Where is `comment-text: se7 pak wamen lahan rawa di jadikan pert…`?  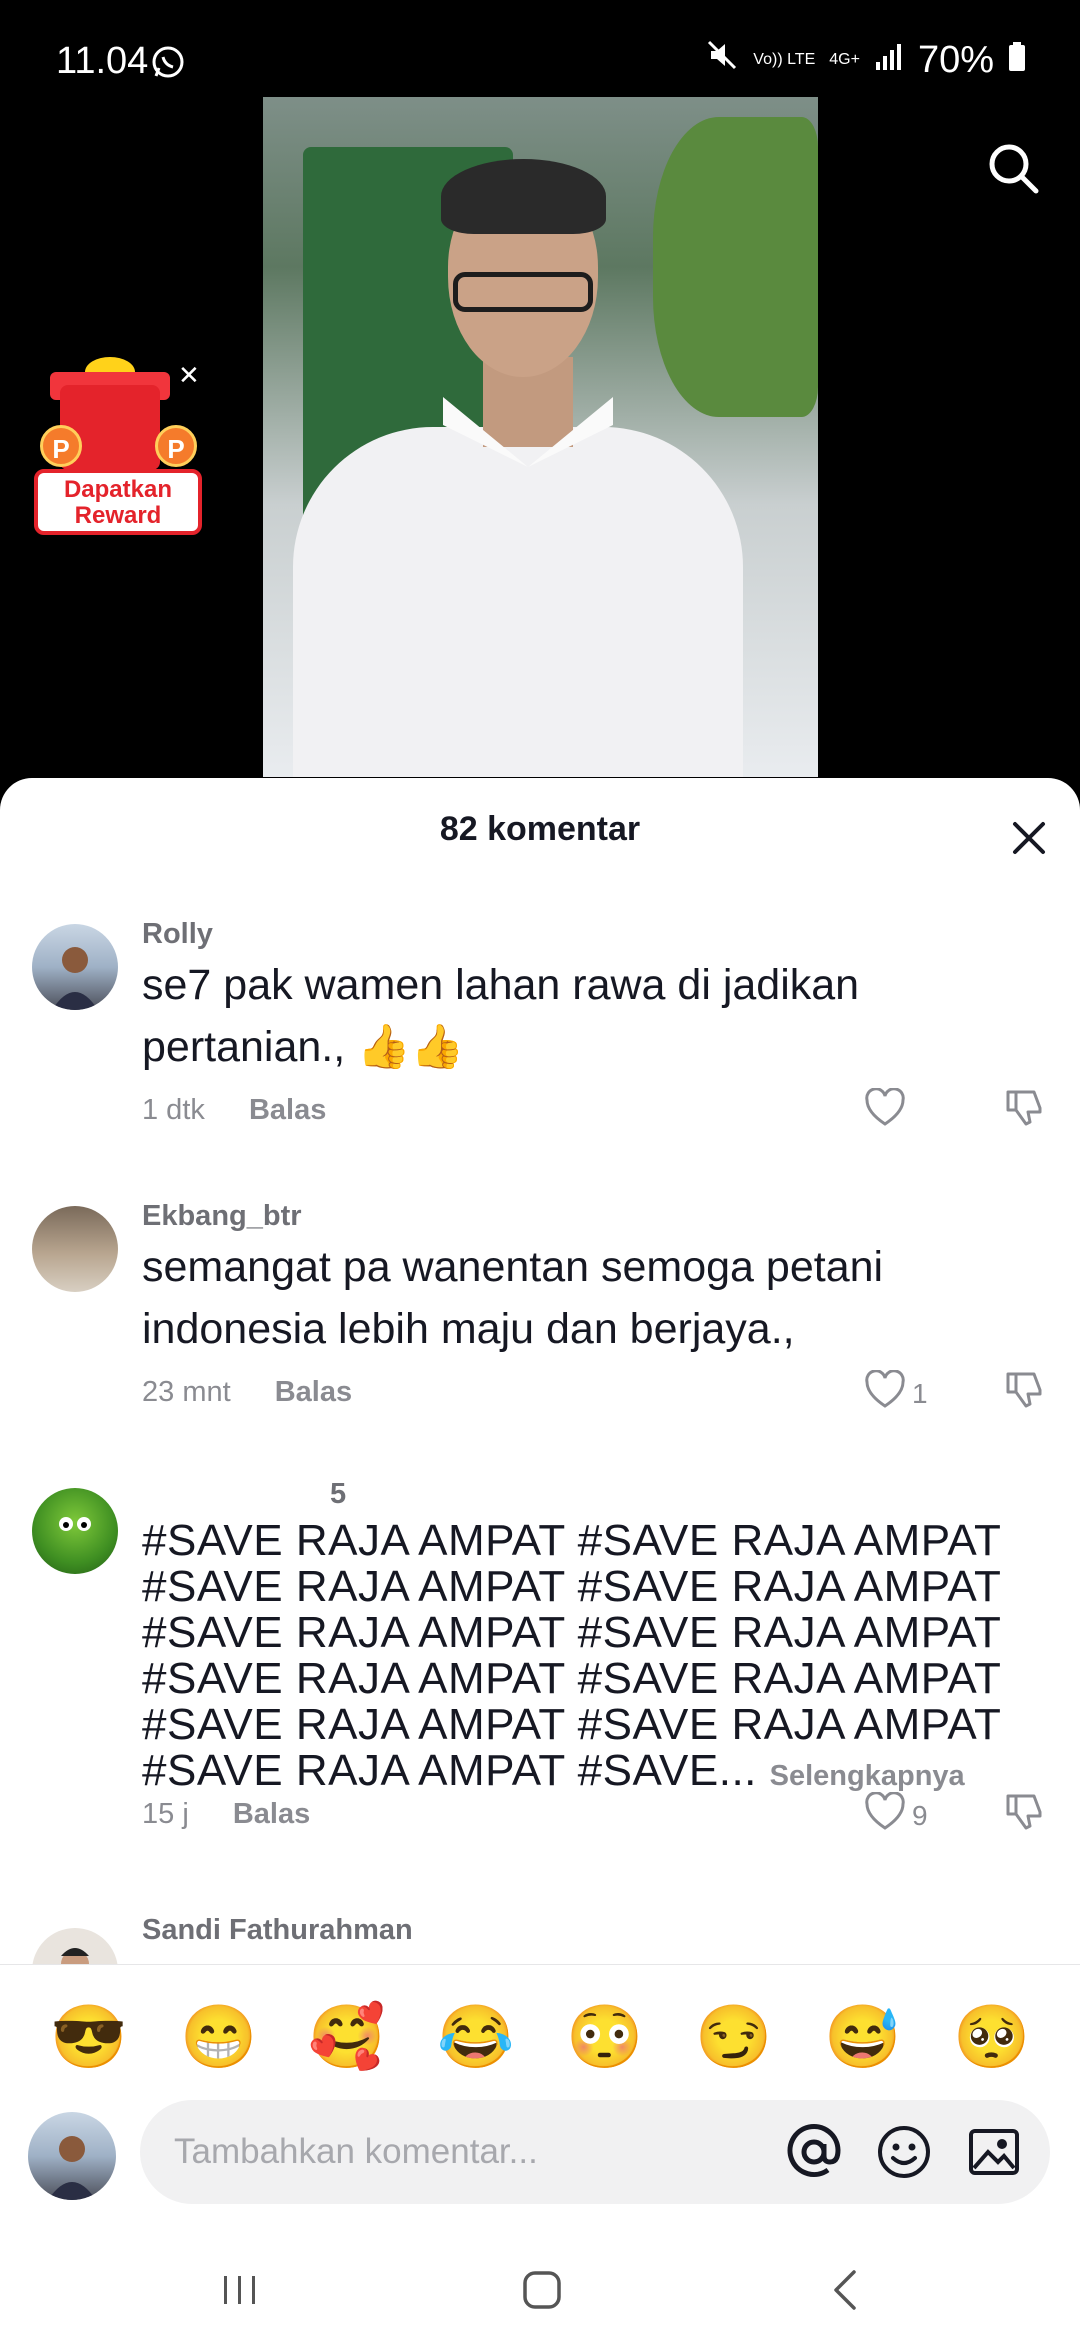 comment-text: se7 pak wamen lahan rawa di jadikan pert… is located at coordinates (501, 1016).